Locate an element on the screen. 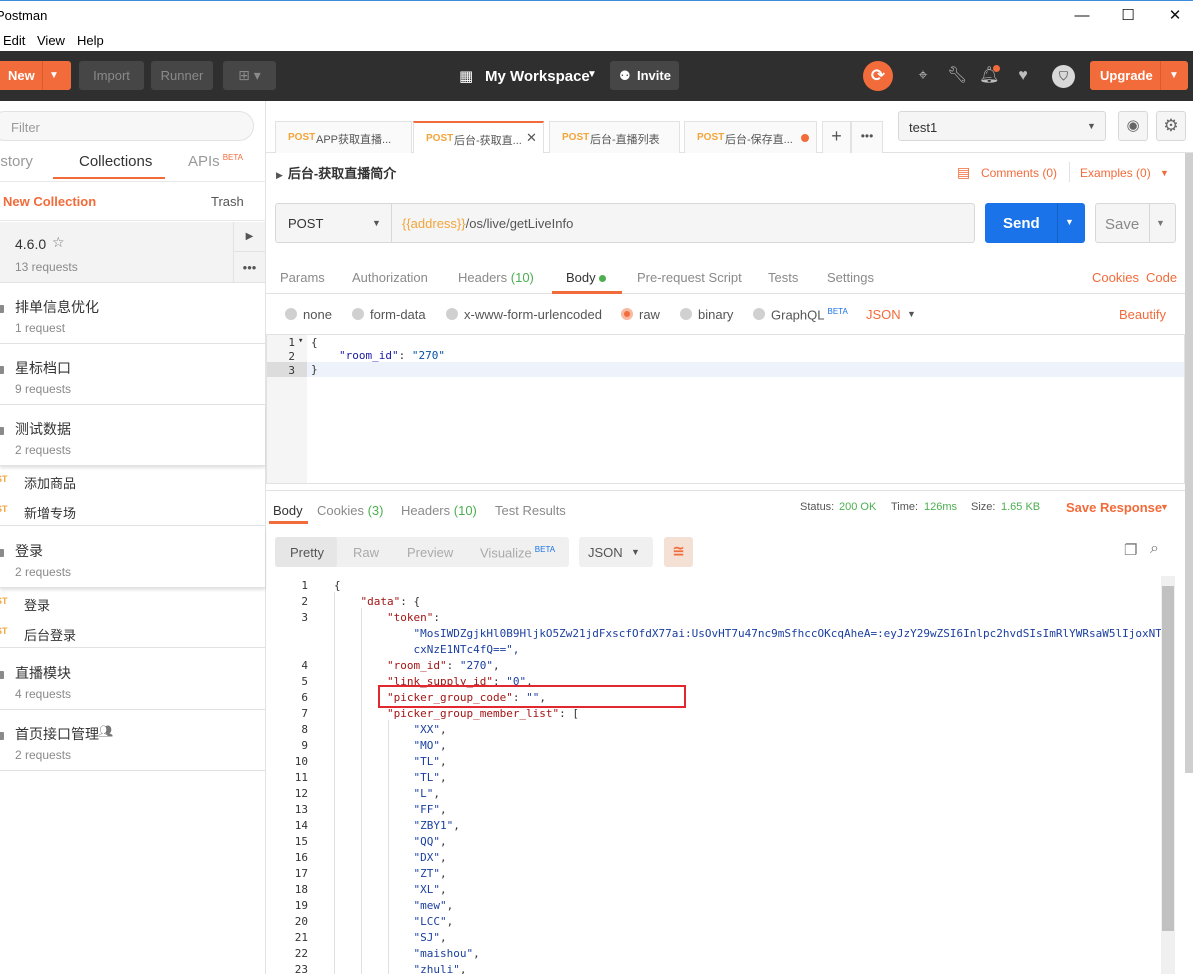 This screenshot has width=1193, height=974. menu-help: Help is located at coordinates (90, 40).